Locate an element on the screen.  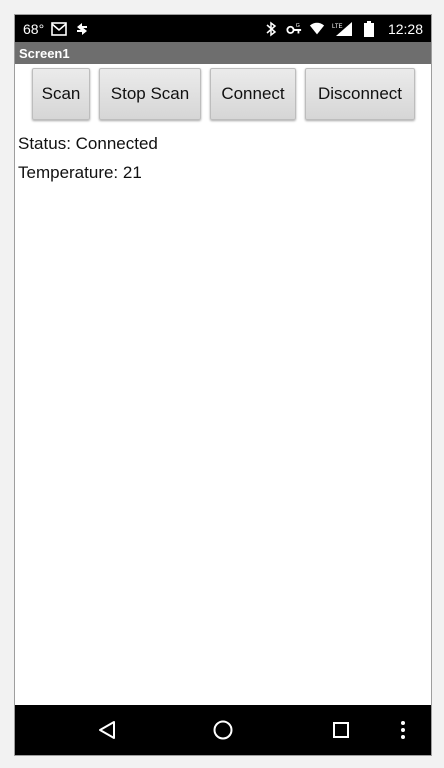
status-bar-right: G LTE 12:28 is located at coordinates (343, 28).